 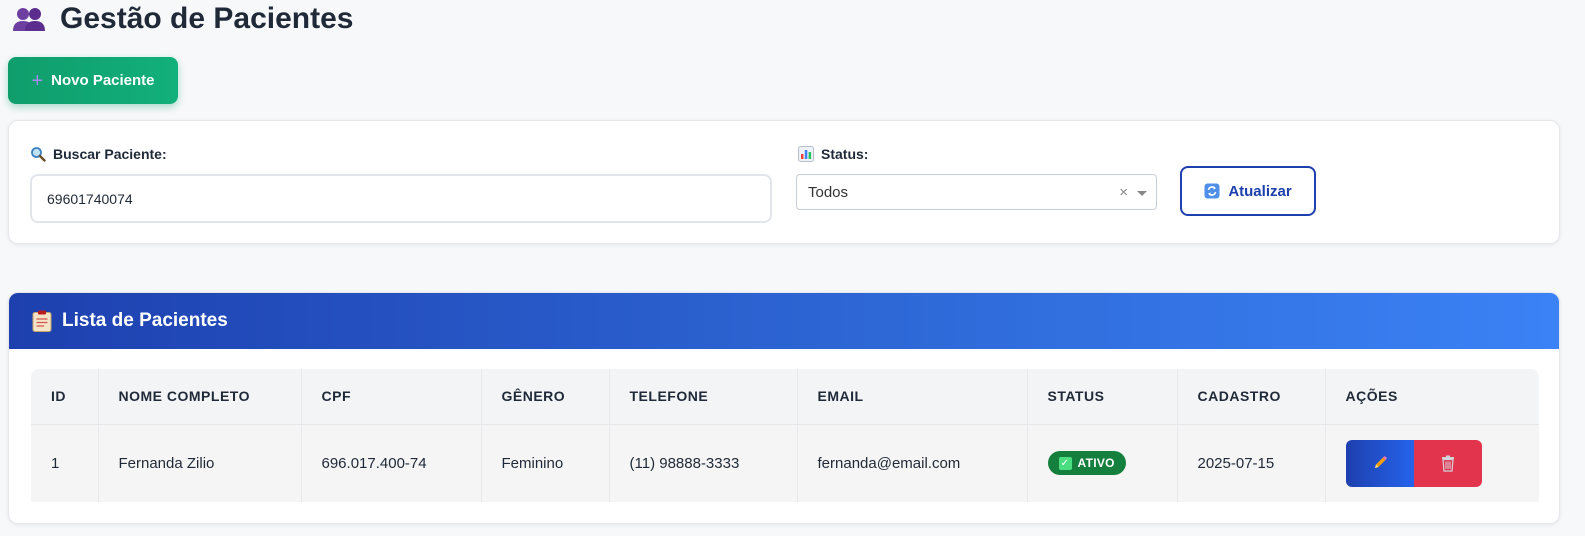 What do you see at coordinates (806, 154) in the screenshot?
I see `bar-chart-icon` at bounding box center [806, 154].